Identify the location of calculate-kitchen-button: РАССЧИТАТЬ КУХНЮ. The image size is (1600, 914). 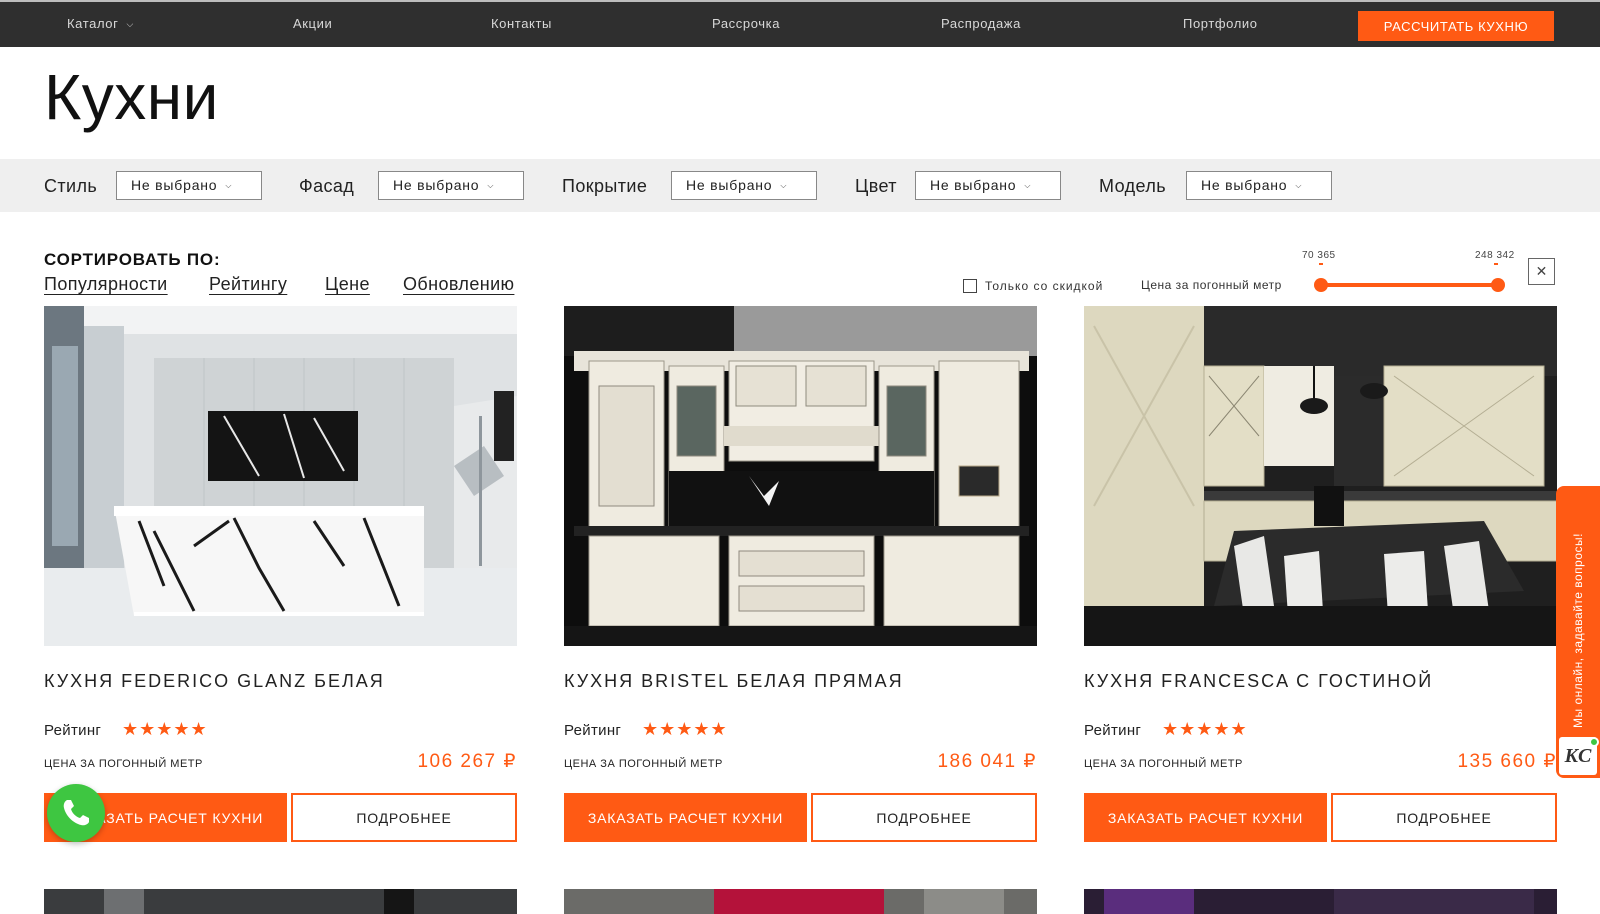
(1456, 26).